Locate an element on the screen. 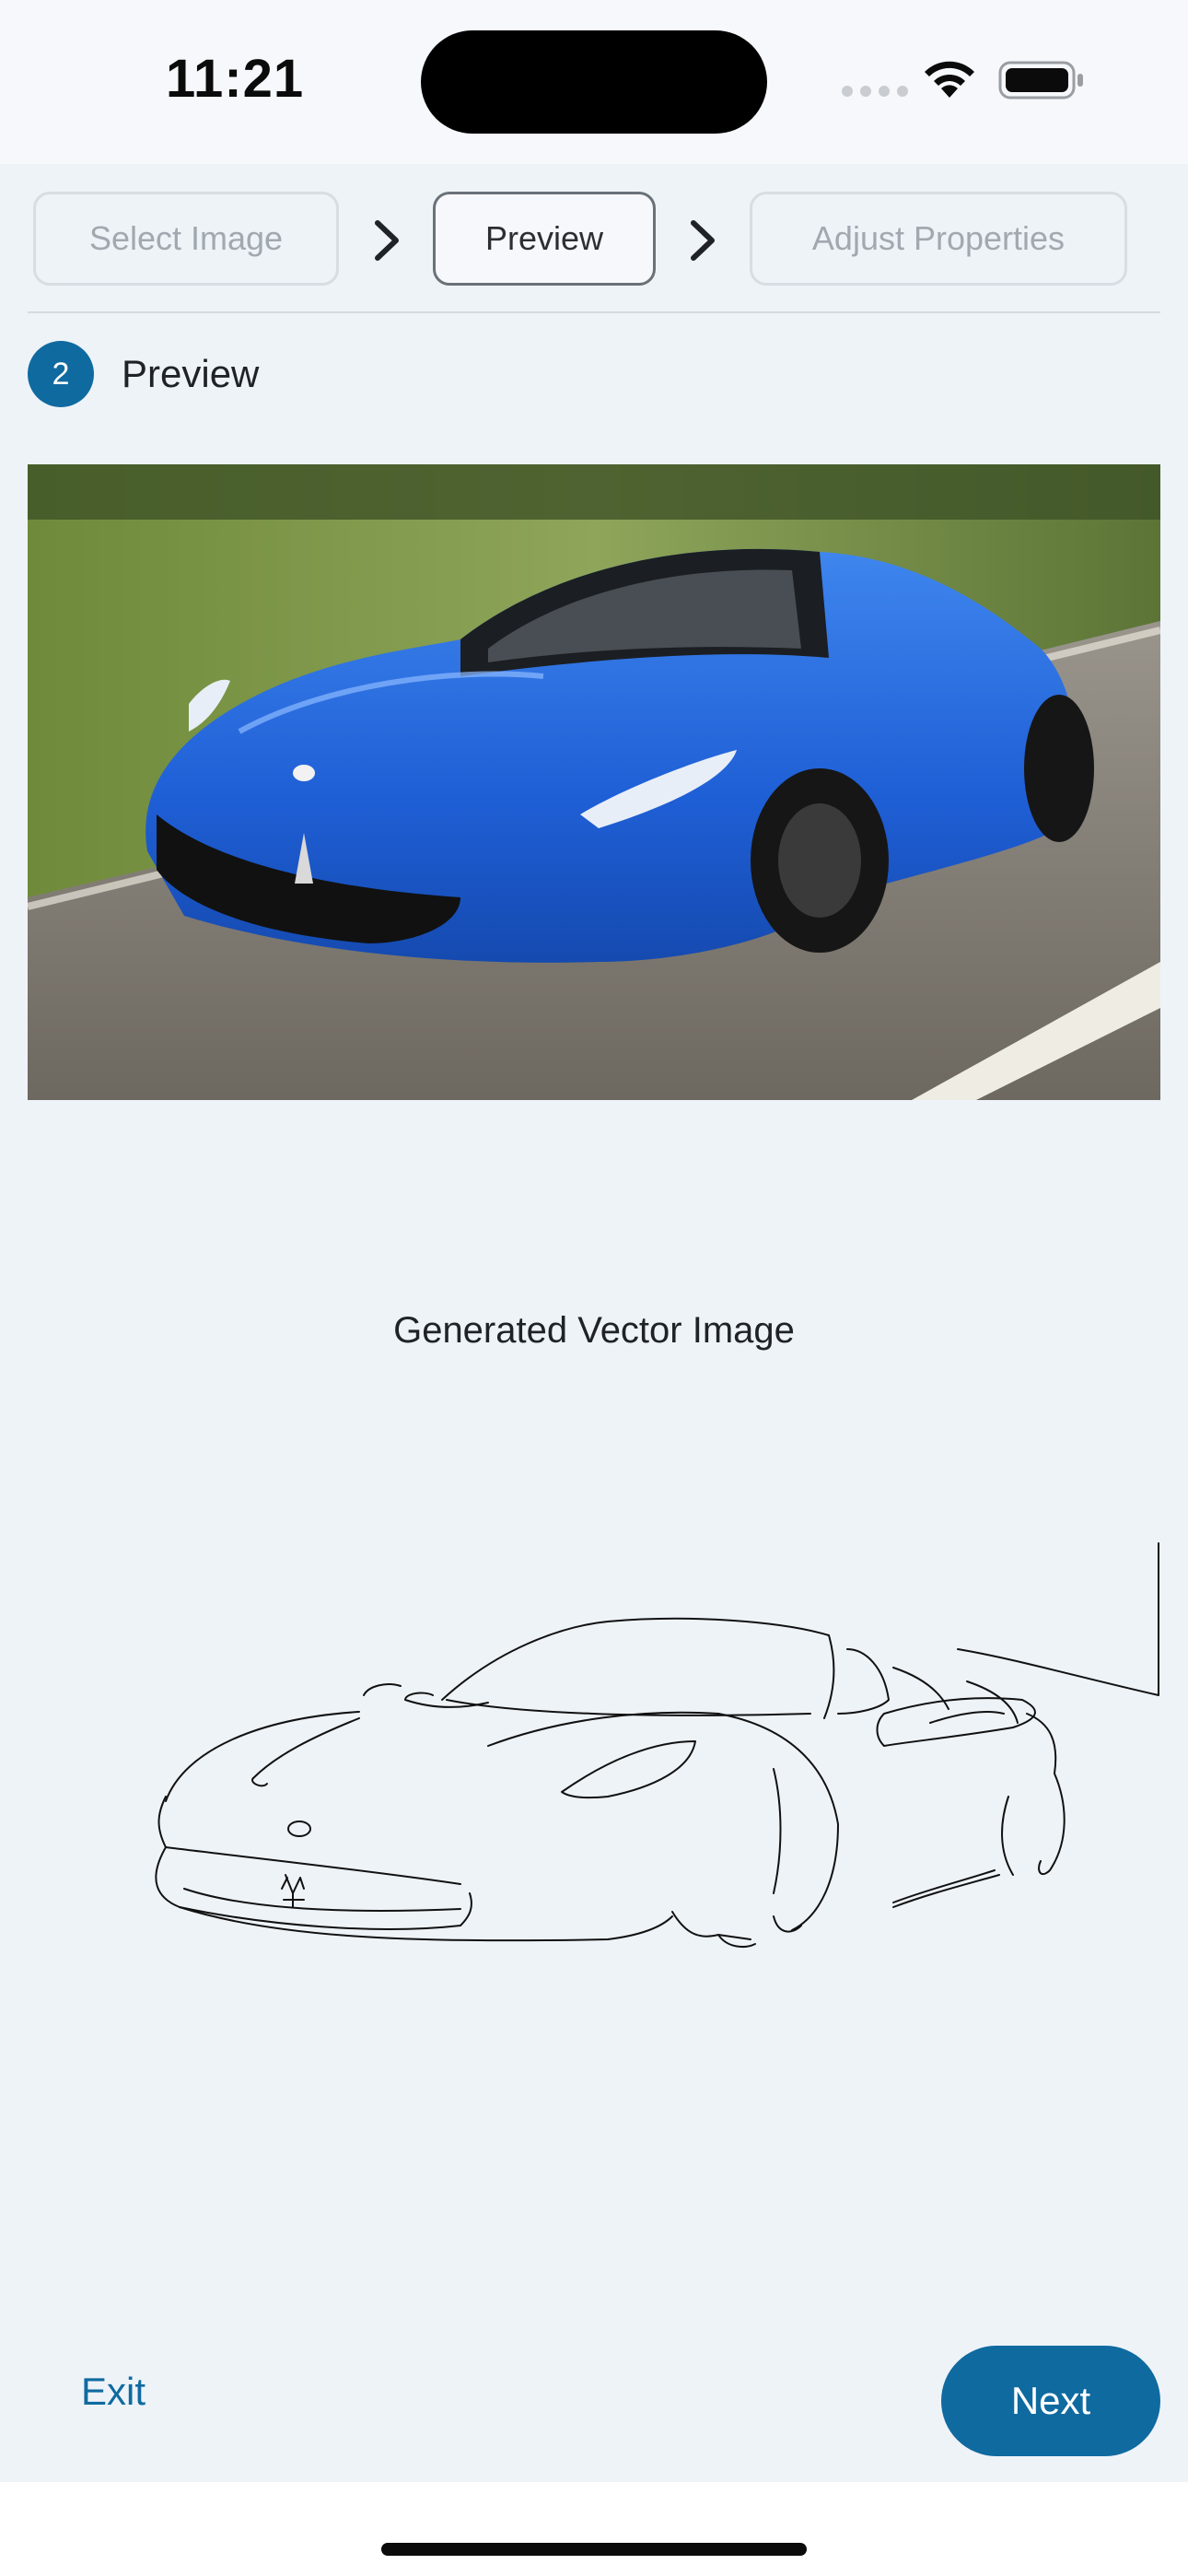 The width and height of the screenshot is (1188, 2576). cellular-dots-icon is located at coordinates (875, 91).